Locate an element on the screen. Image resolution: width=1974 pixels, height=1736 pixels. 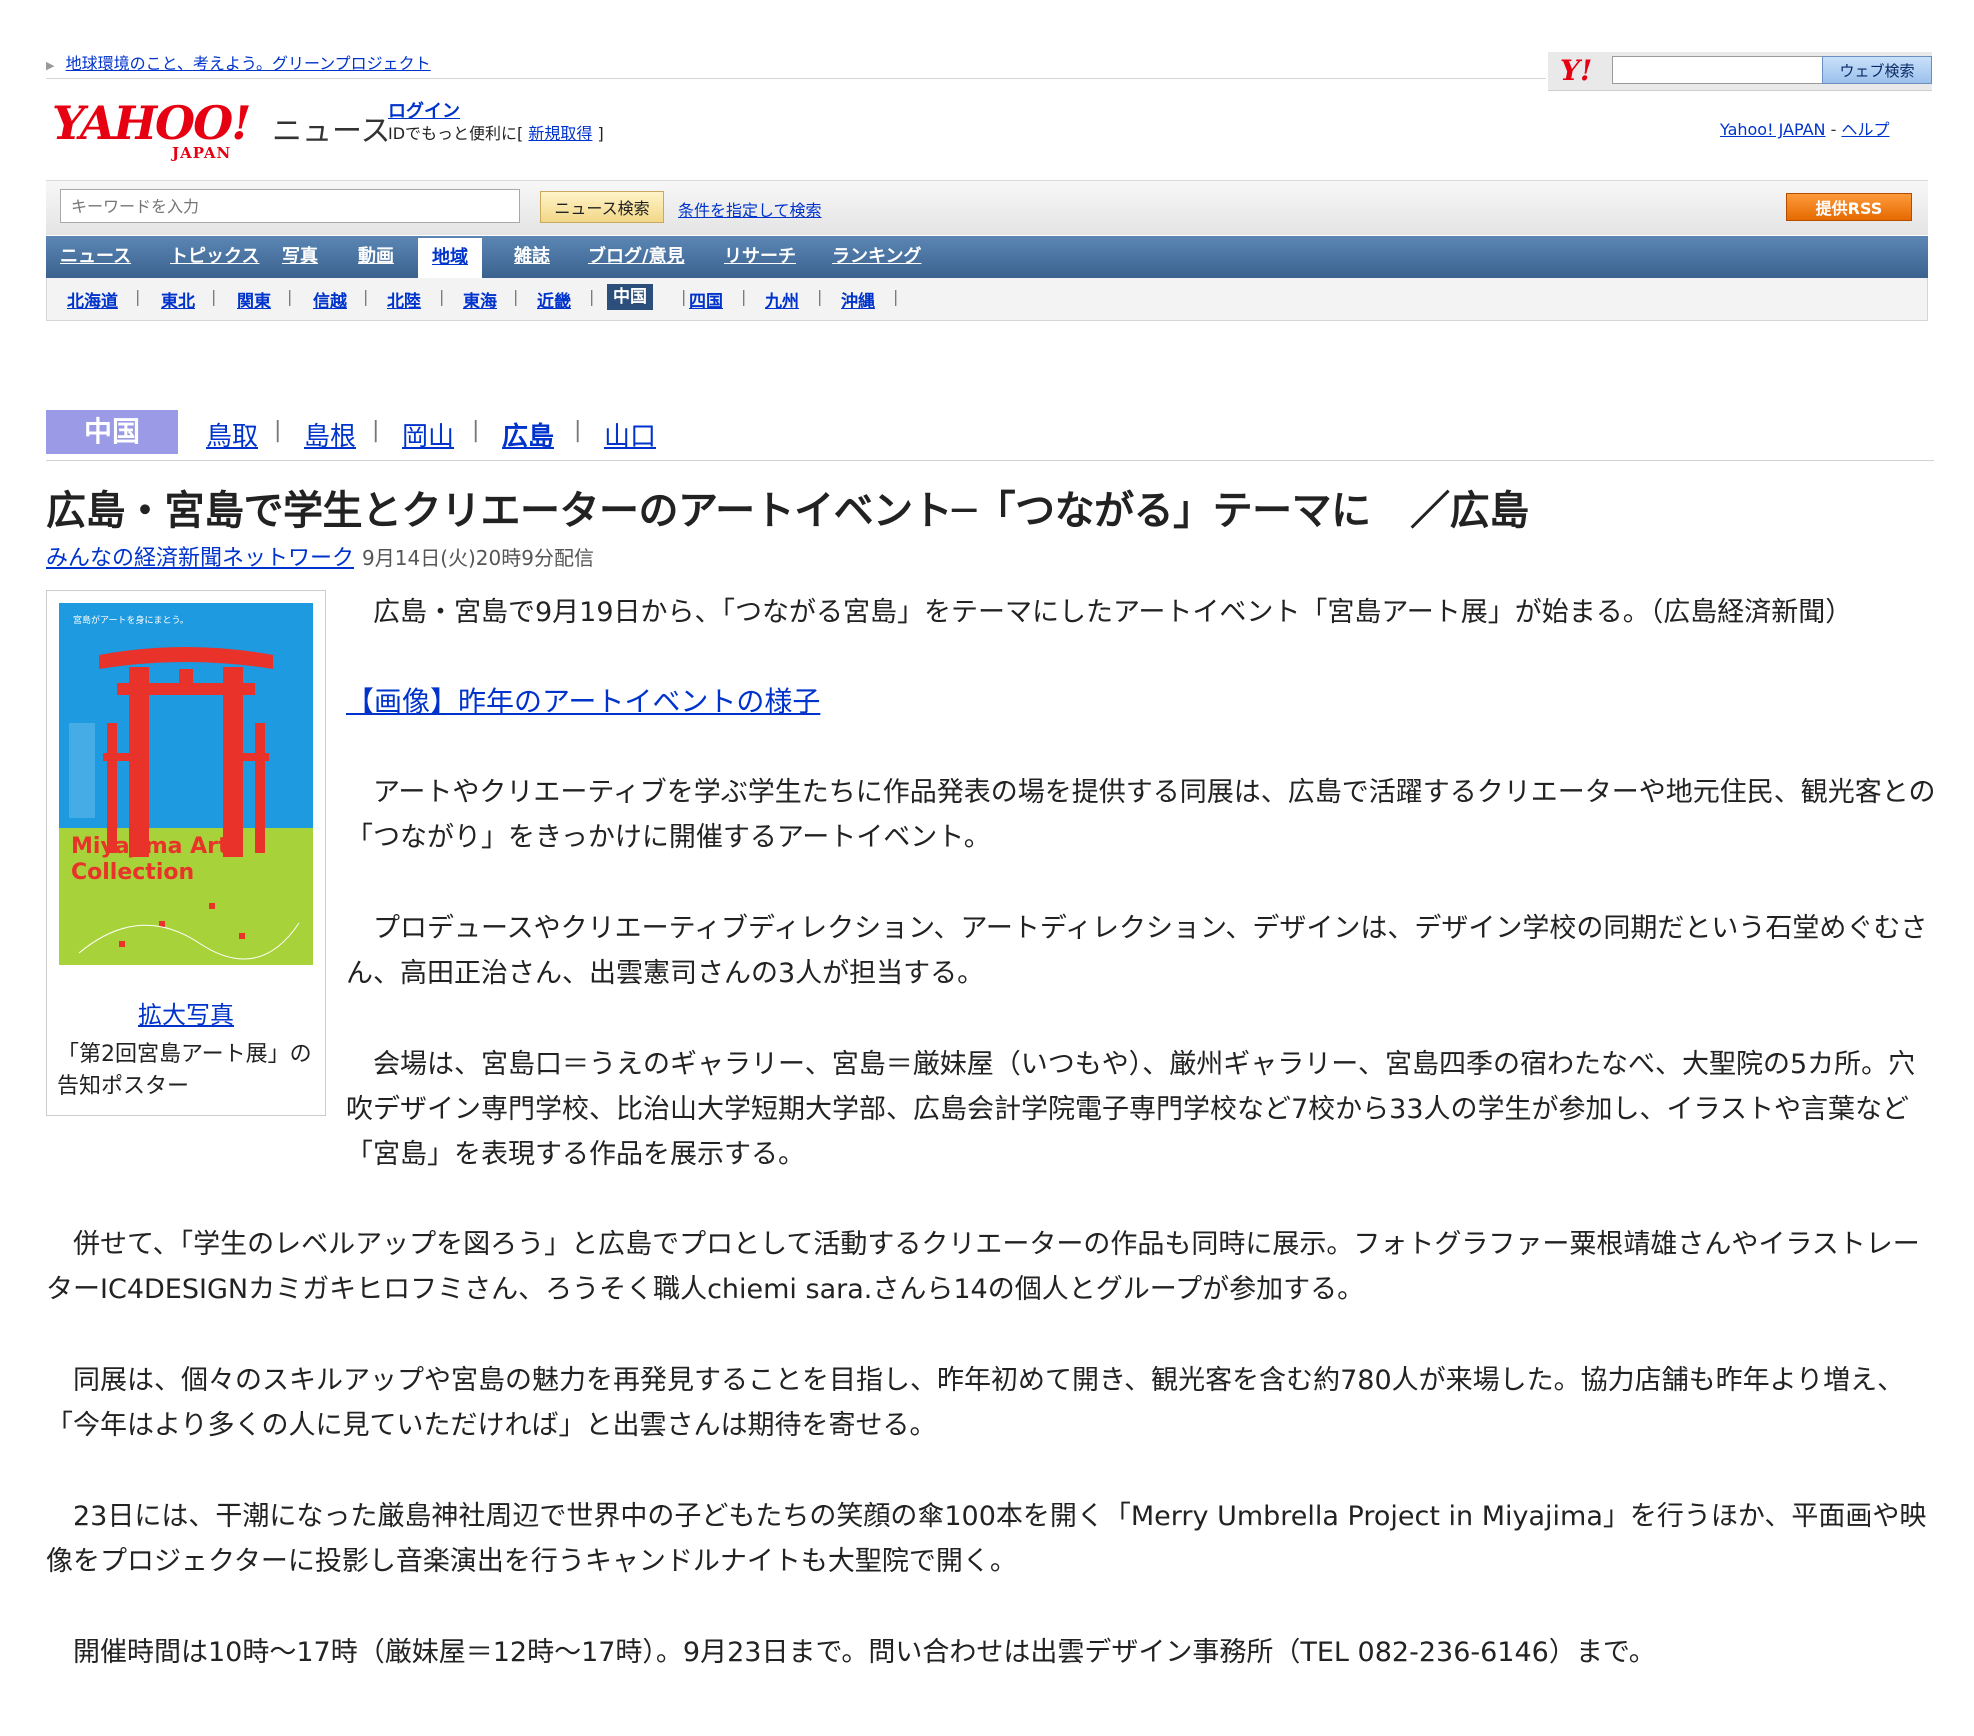
nav-tab-topics: トピックス is located at coordinates (214, 257).